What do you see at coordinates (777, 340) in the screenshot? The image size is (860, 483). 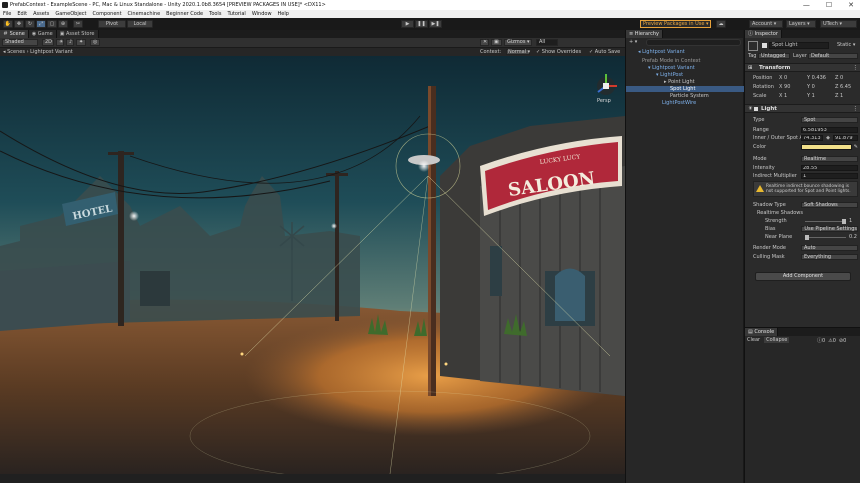 I see `collapse-toggle: Collapse` at bounding box center [777, 340].